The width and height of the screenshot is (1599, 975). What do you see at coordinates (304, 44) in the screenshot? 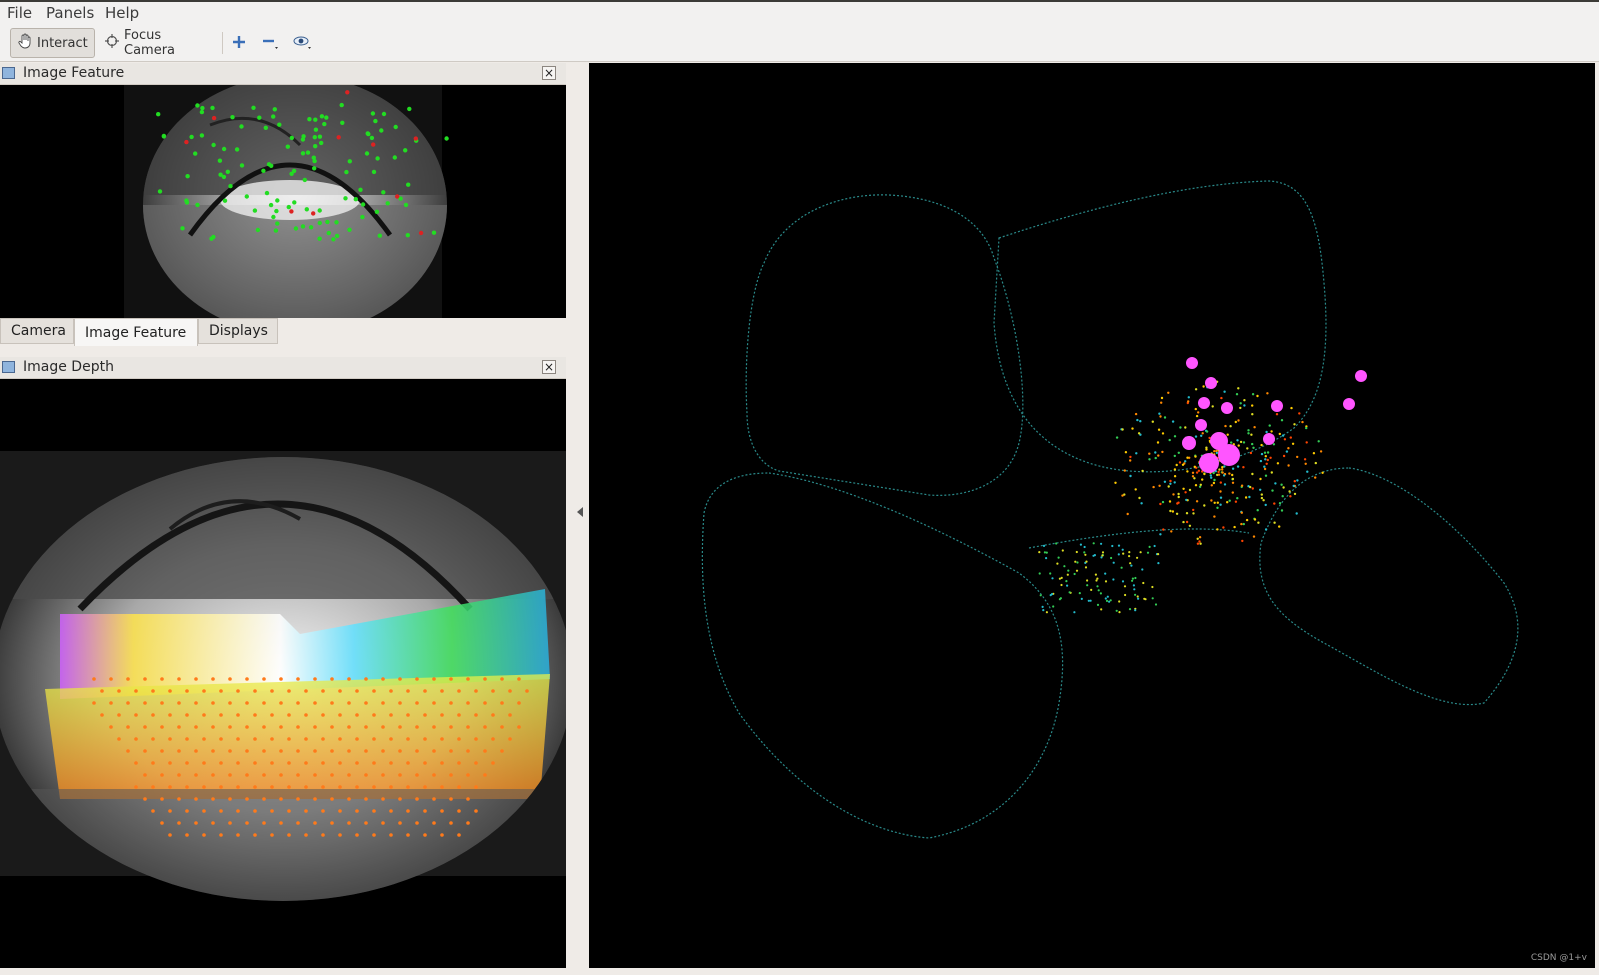
I see `view-tool-button` at bounding box center [304, 44].